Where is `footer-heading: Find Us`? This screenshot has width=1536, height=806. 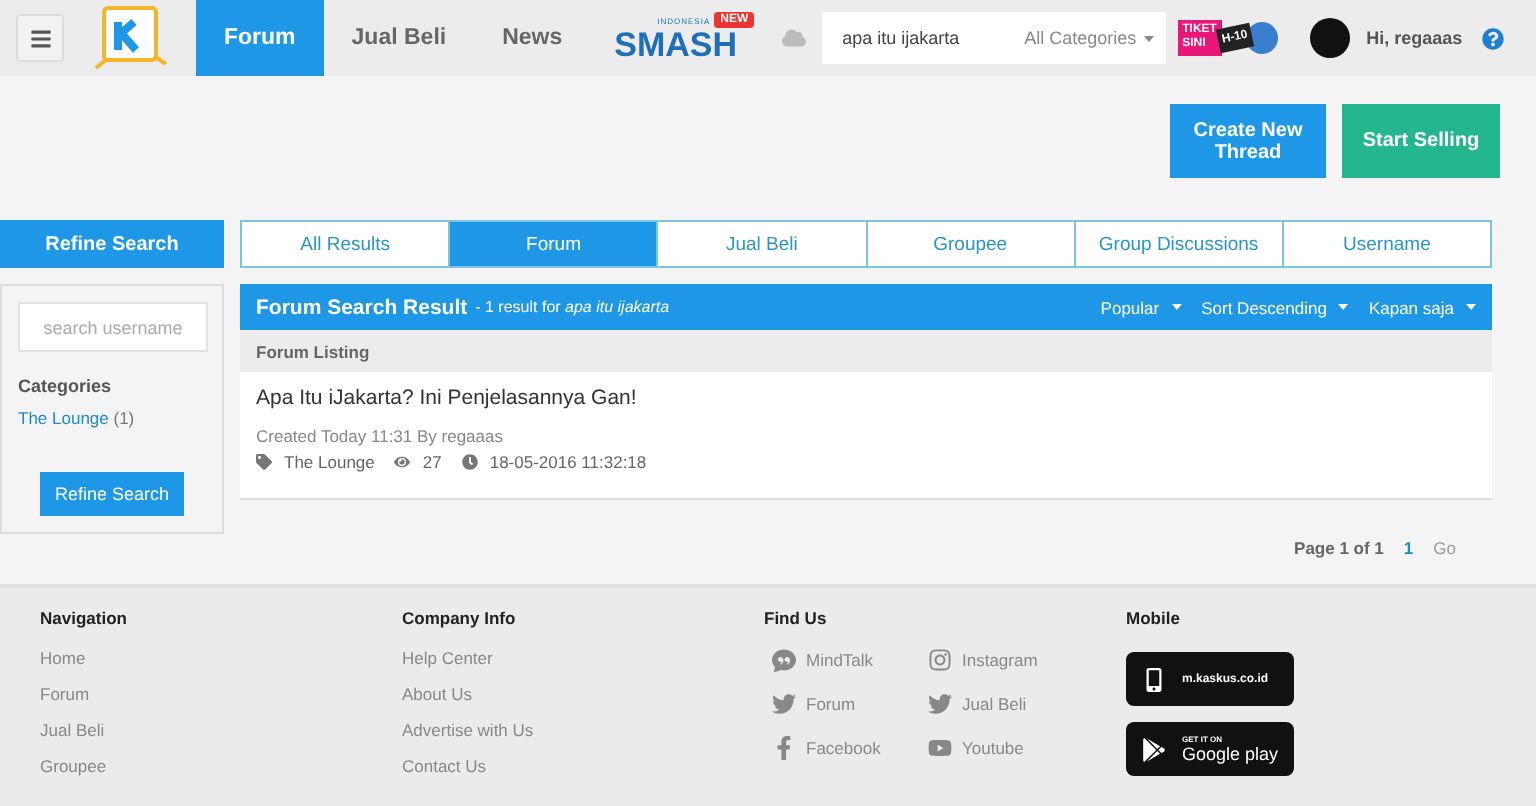 footer-heading: Find Us is located at coordinates (796, 618).